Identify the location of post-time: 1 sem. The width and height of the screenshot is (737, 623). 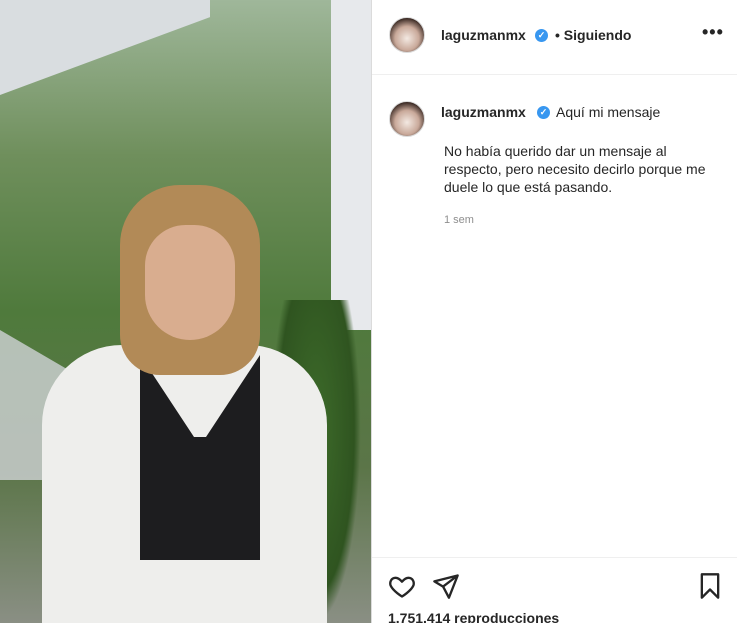
(459, 220).